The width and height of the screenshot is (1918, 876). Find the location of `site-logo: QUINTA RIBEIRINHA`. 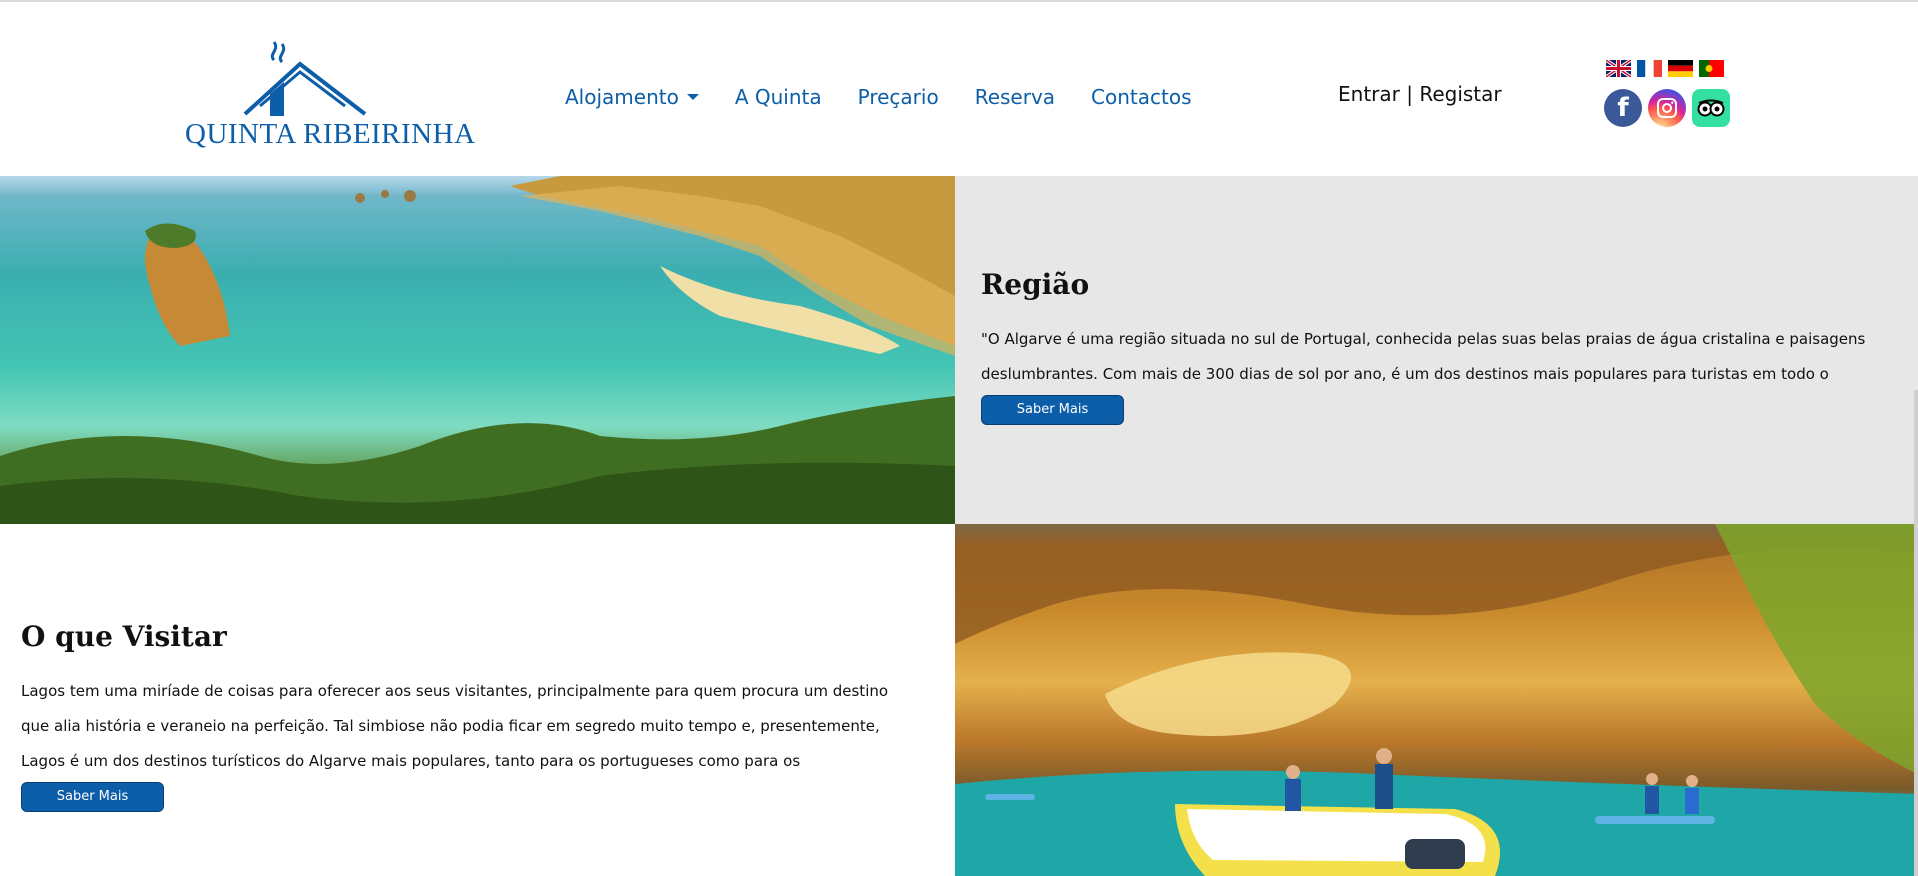

site-logo: QUINTA RIBEIRINHA is located at coordinates (327, 94).